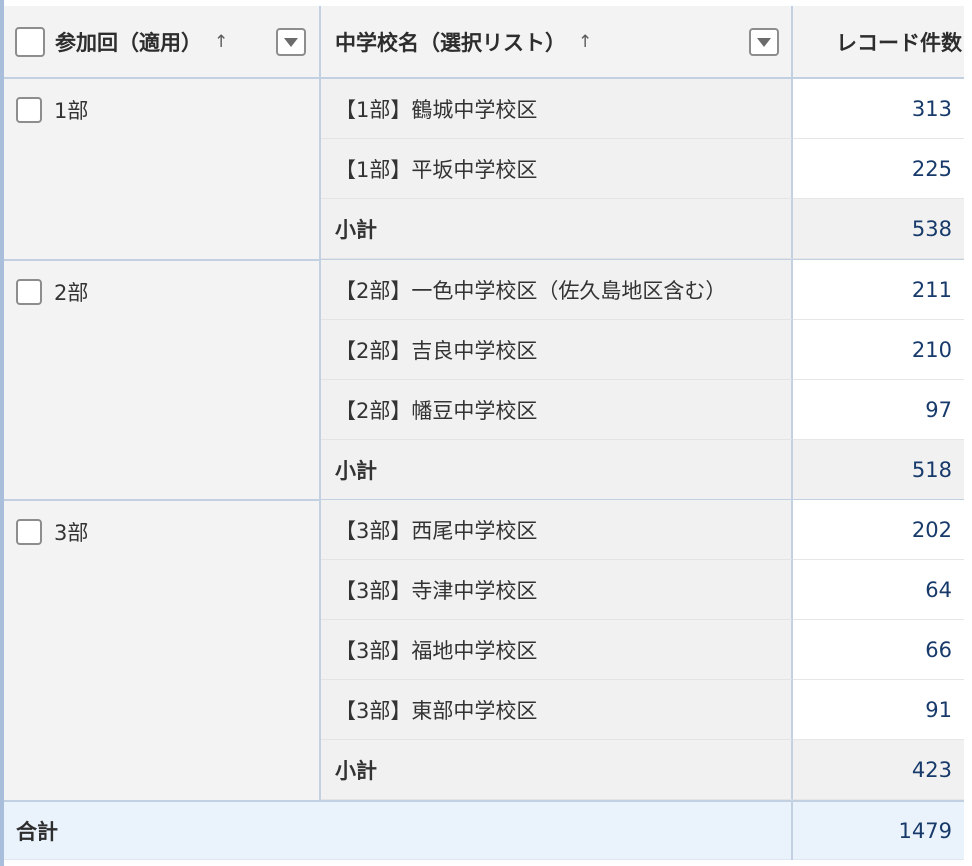  I want to click on record-count-cell: 313, so click(878, 109).